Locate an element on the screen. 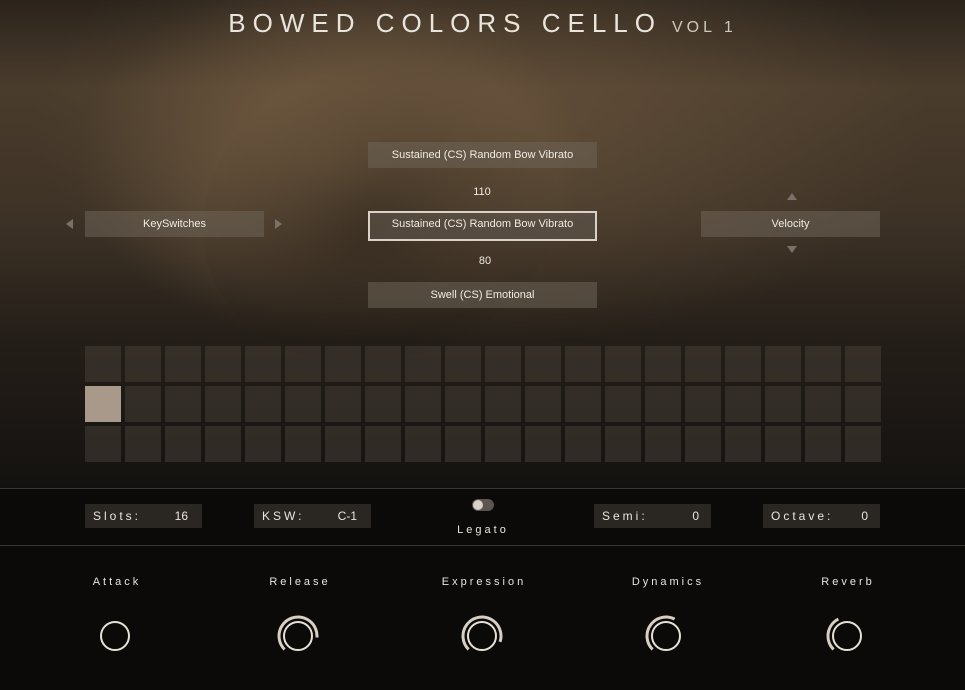 The height and width of the screenshot is (690, 965). articulation-next-button: Swell (CS) Emotional is located at coordinates (482, 295).